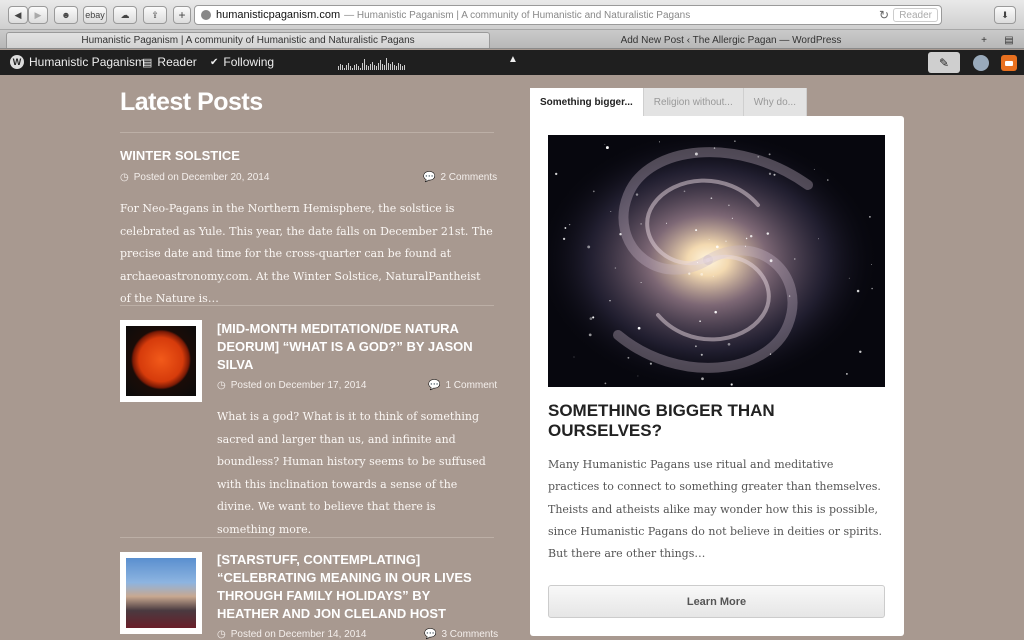  I want to click on page-title: Latest Posts, so click(191, 102).